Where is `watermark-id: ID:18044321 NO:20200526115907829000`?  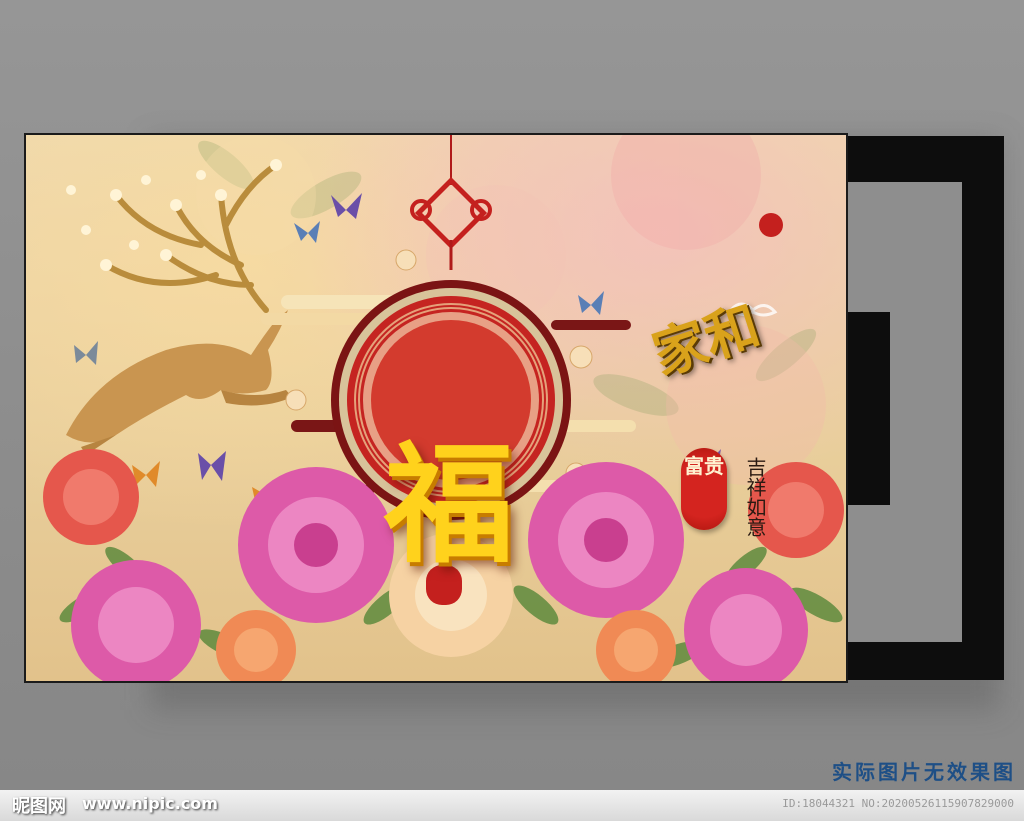 watermark-id: ID:18044321 NO:20200526115907829000 is located at coordinates (898, 803).